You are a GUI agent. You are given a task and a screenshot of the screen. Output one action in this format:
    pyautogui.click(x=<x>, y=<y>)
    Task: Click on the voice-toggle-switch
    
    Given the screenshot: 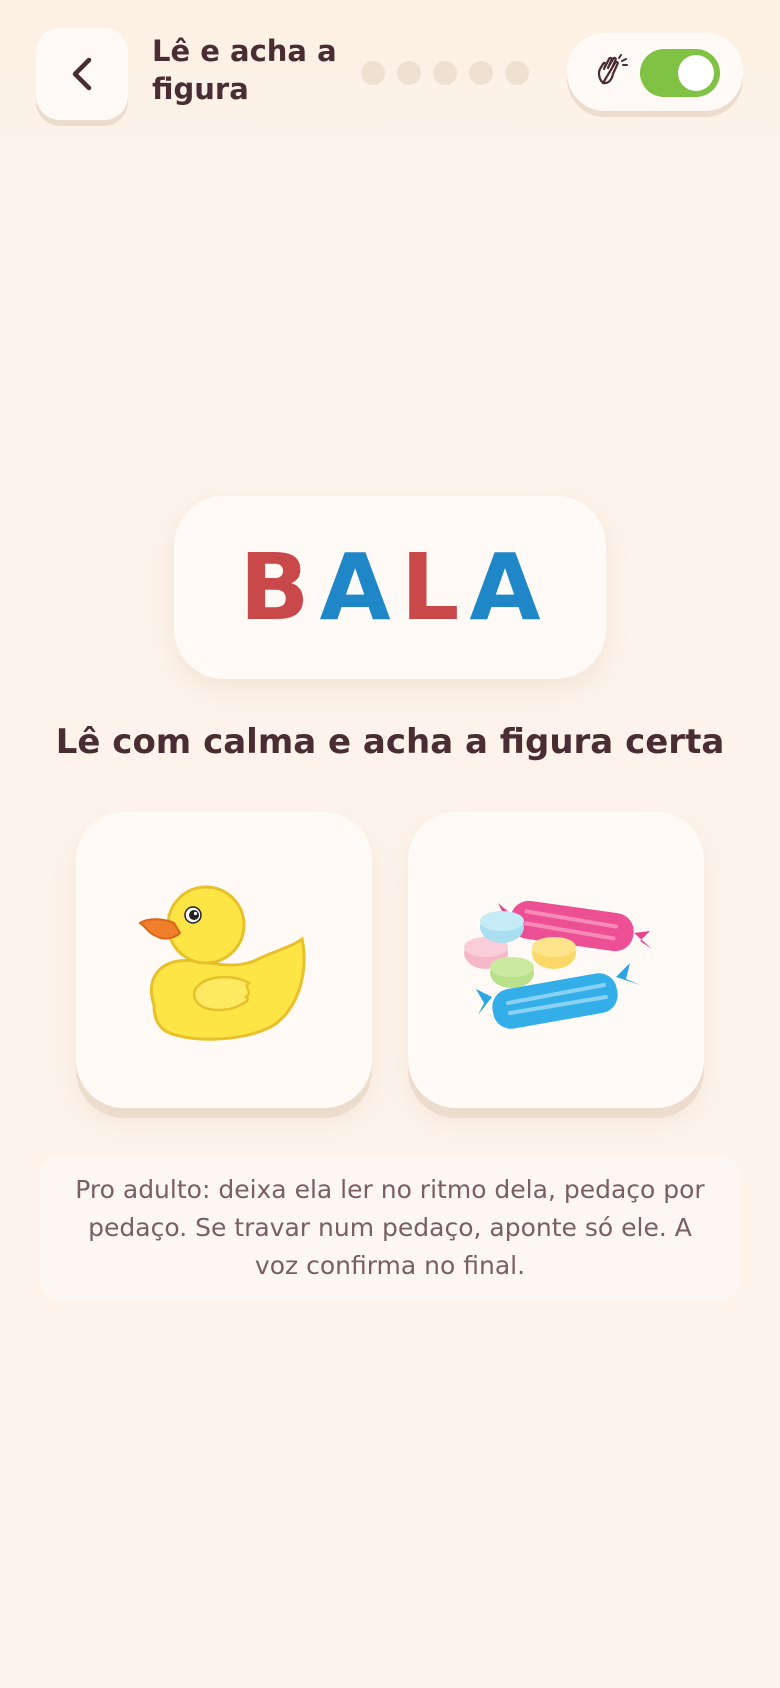 What is the action you would take?
    pyautogui.click(x=680, y=73)
    